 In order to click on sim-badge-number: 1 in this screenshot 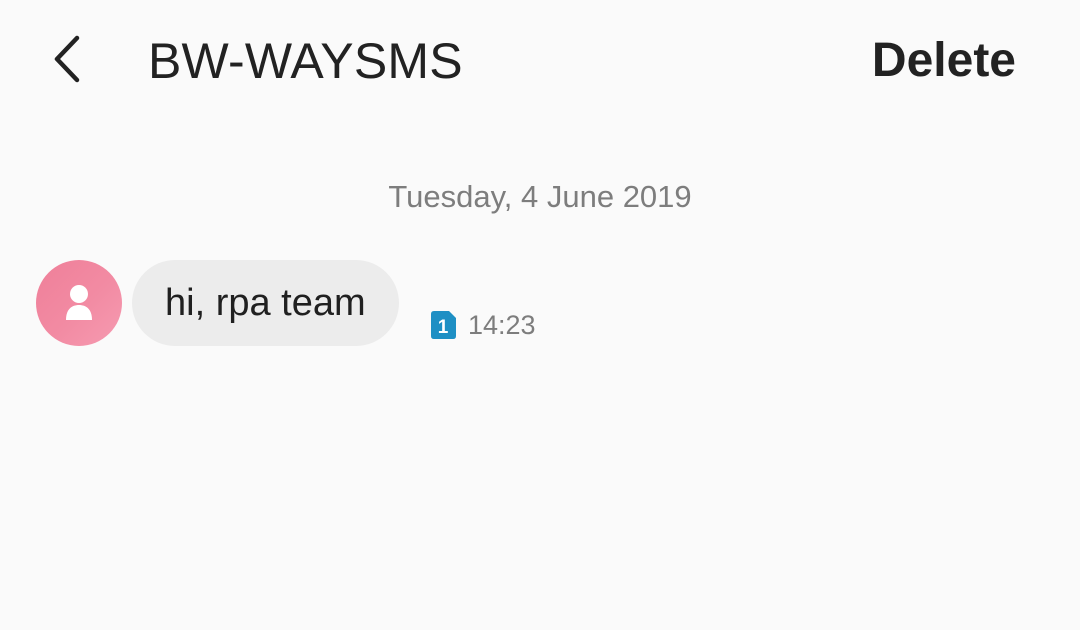, I will do `click(443, 327)`.